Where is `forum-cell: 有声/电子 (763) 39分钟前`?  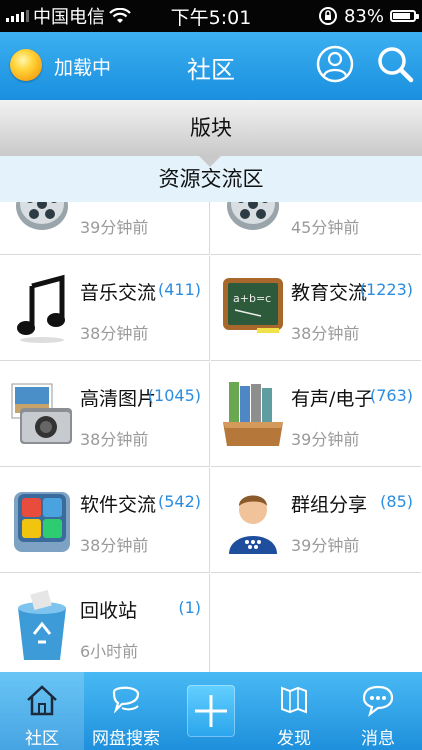 forum-cell: 有声/电子 (763) 39分钟前 is located at coordinates (316, 414).